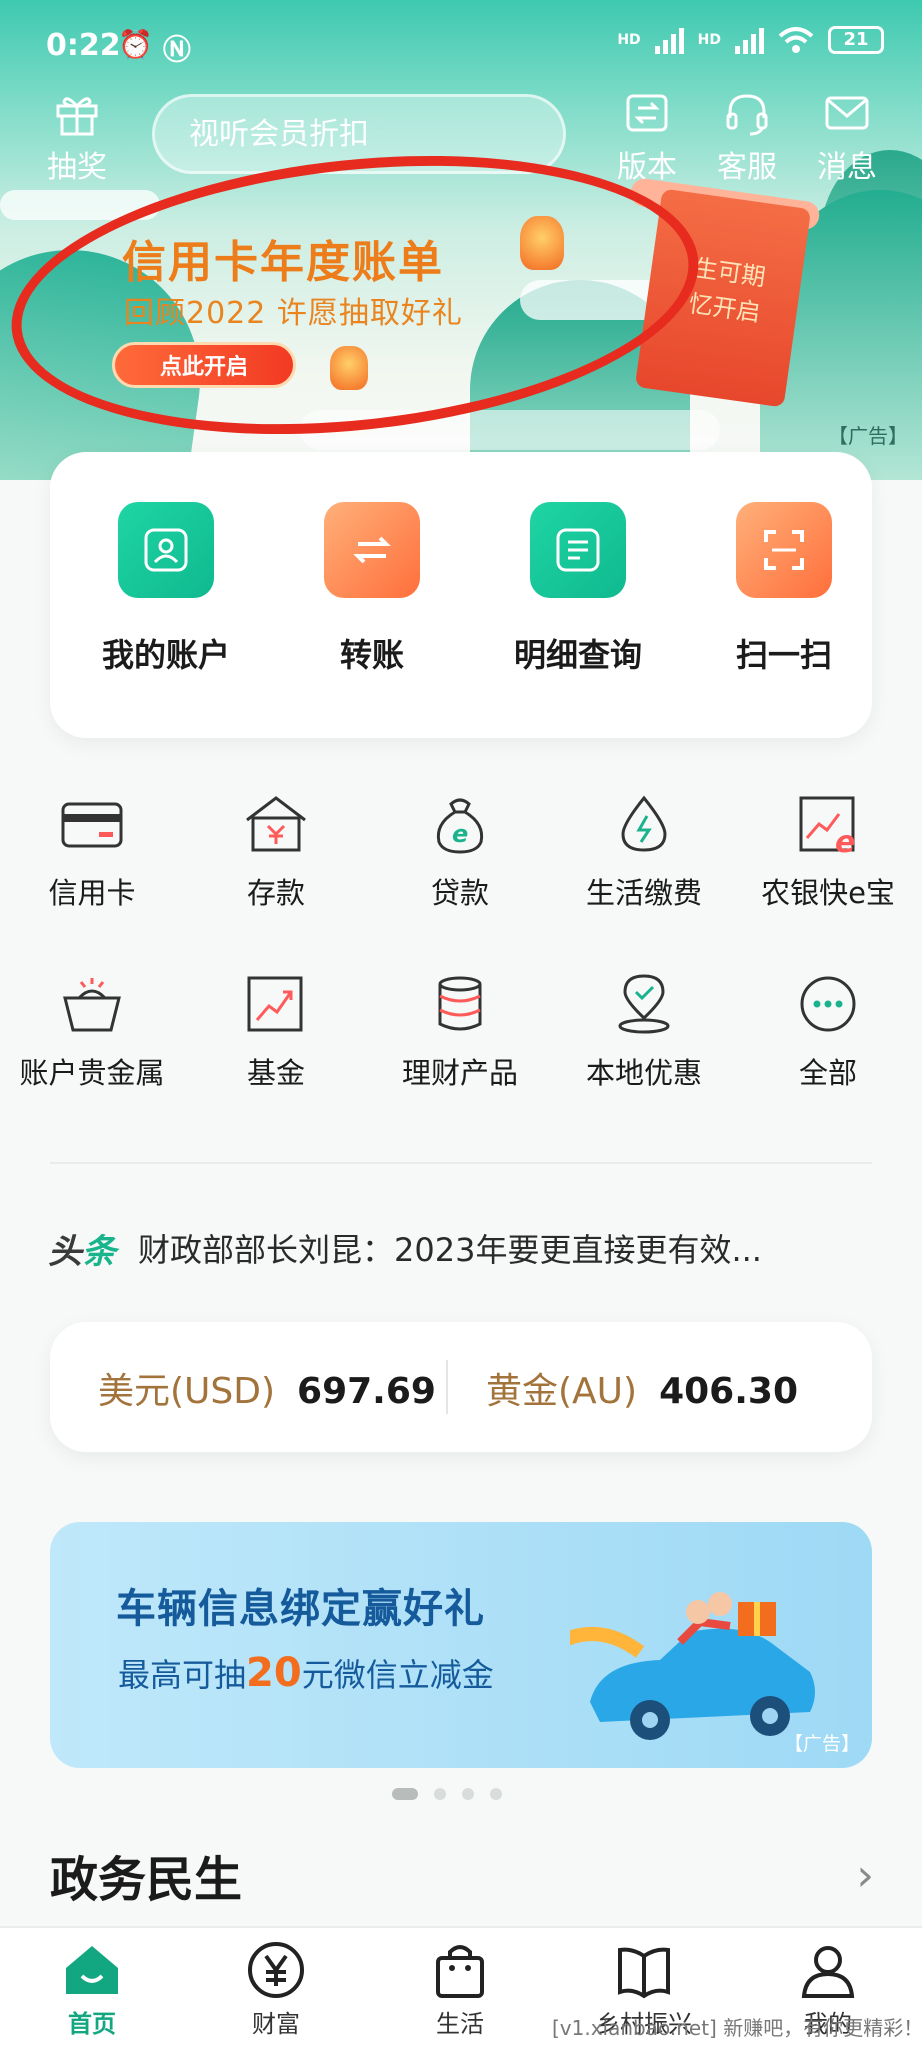 This screenshot has width=922, height=2048. What do you see at coordinates (461, 1645) in the screenshot?
I see `vehicle-promo-banner: 车辆信息绑定赢好礼 最高可抽20元微信立减金 【广告】` at bounding box center [461, 1645].